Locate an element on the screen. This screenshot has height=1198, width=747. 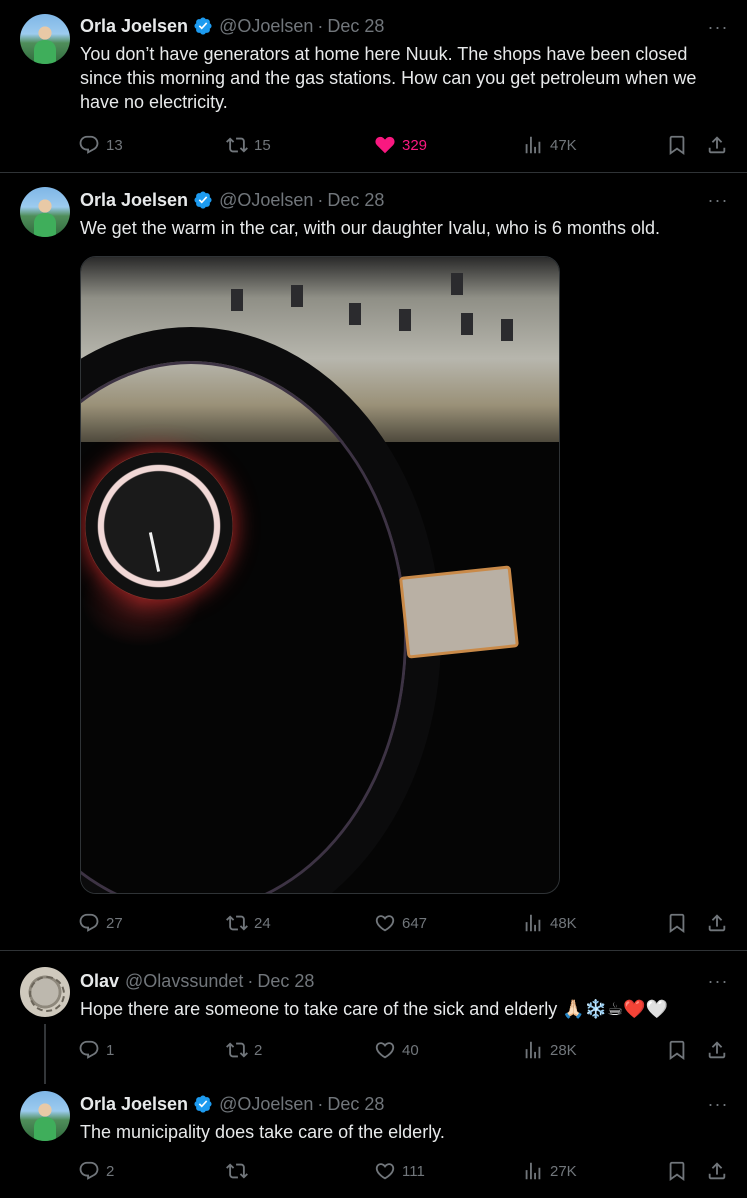
repost-count: 24 is located at coordinates (262, 923).